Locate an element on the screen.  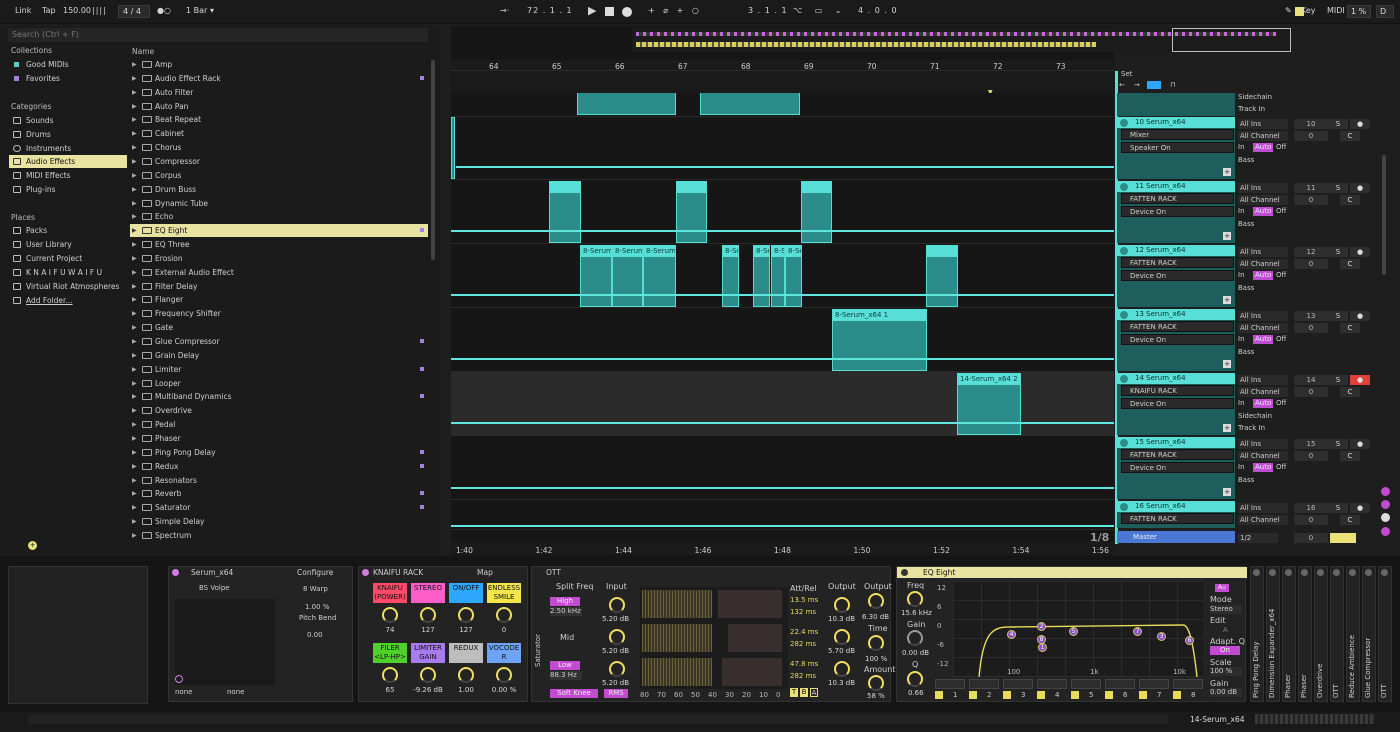
expand-icon is located at coordinates (179, 679).